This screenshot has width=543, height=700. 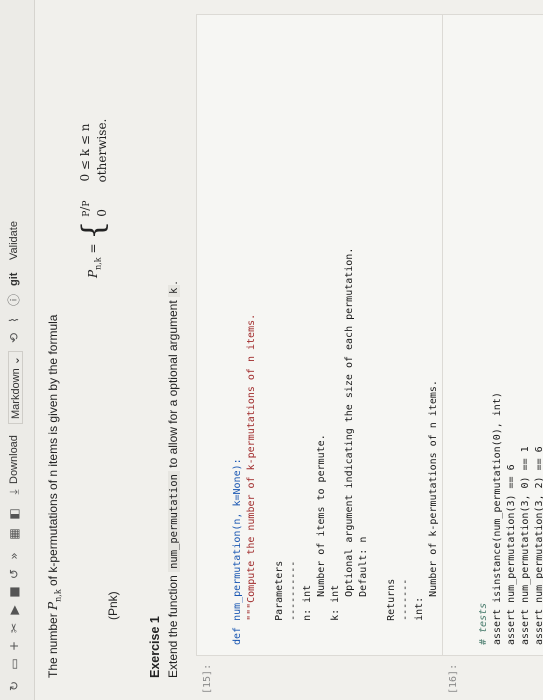 What do you see at coordinates (293, 602) in the screenshot?
I see `code-line: ----------` at bounding box center [293, 602].